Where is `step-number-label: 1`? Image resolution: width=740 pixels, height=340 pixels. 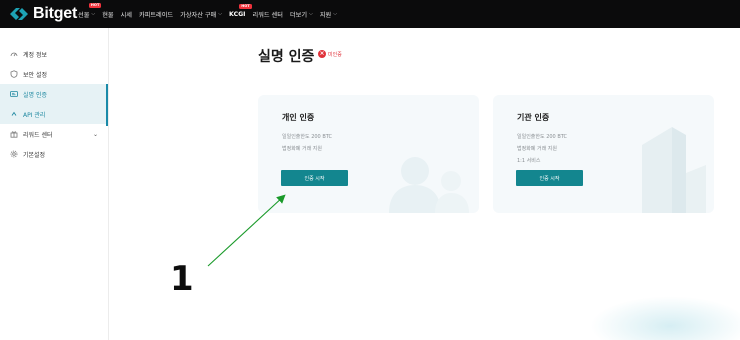 step-number-label: 1 is located at coordinates (182, 279).